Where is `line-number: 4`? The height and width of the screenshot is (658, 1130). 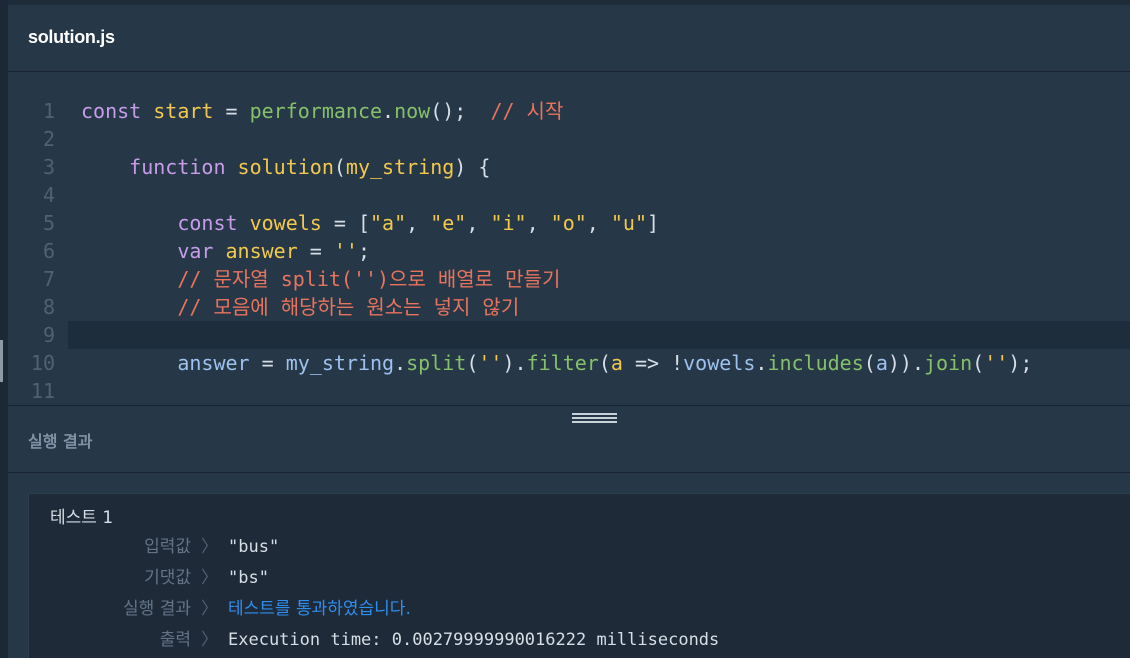
line-number: 4 is located at coordinates (48, 195).